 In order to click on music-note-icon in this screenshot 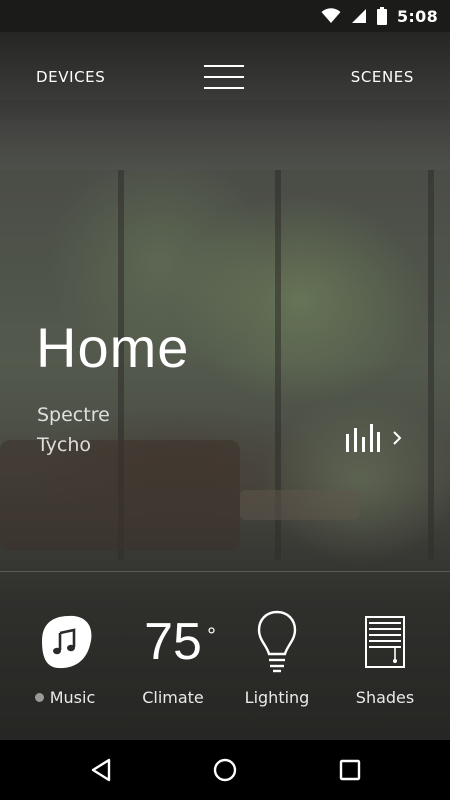, I will do `click(65, 642)`.